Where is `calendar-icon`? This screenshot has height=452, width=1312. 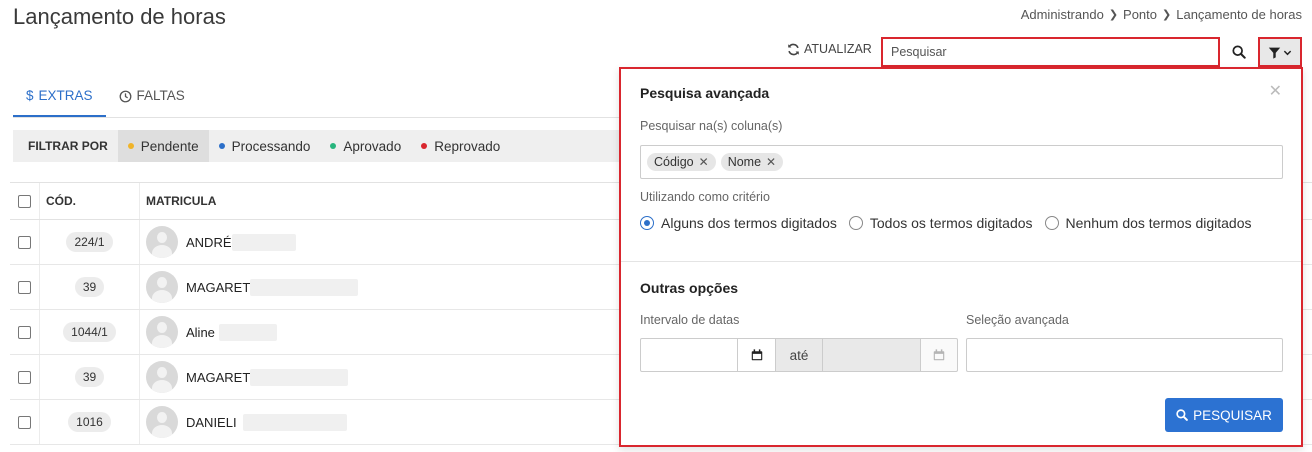 calendar-icon is located at coordinates (939, 355).